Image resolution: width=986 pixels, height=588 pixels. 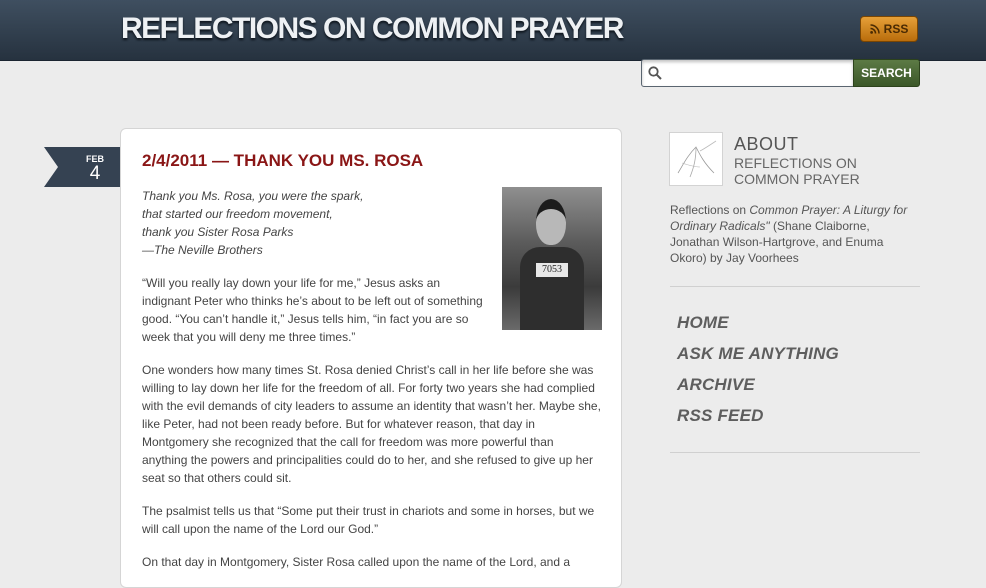 What do you see at coordinates (758, 421) in the screenshot?
I see `nav-item-rss-feed: RSS FEED` at bounding box center [758, 421].